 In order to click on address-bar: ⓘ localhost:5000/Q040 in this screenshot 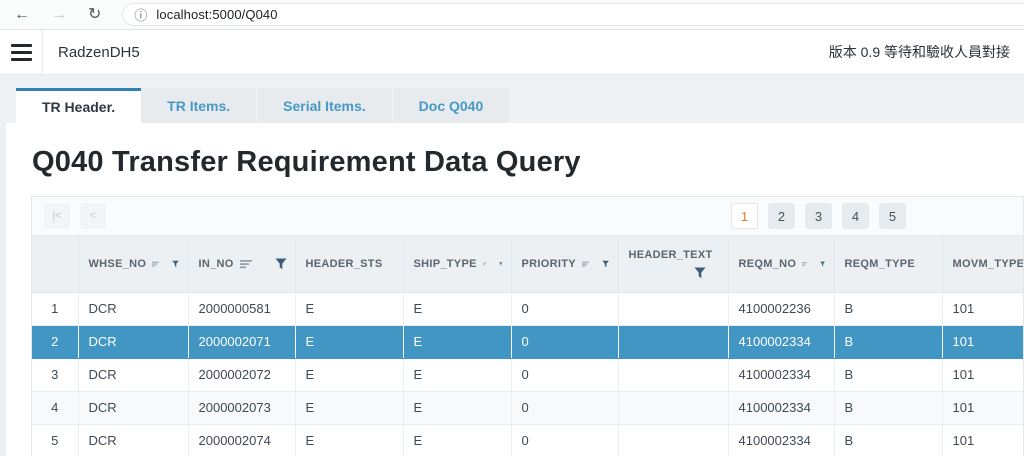, I will do `click(573, 14)`.